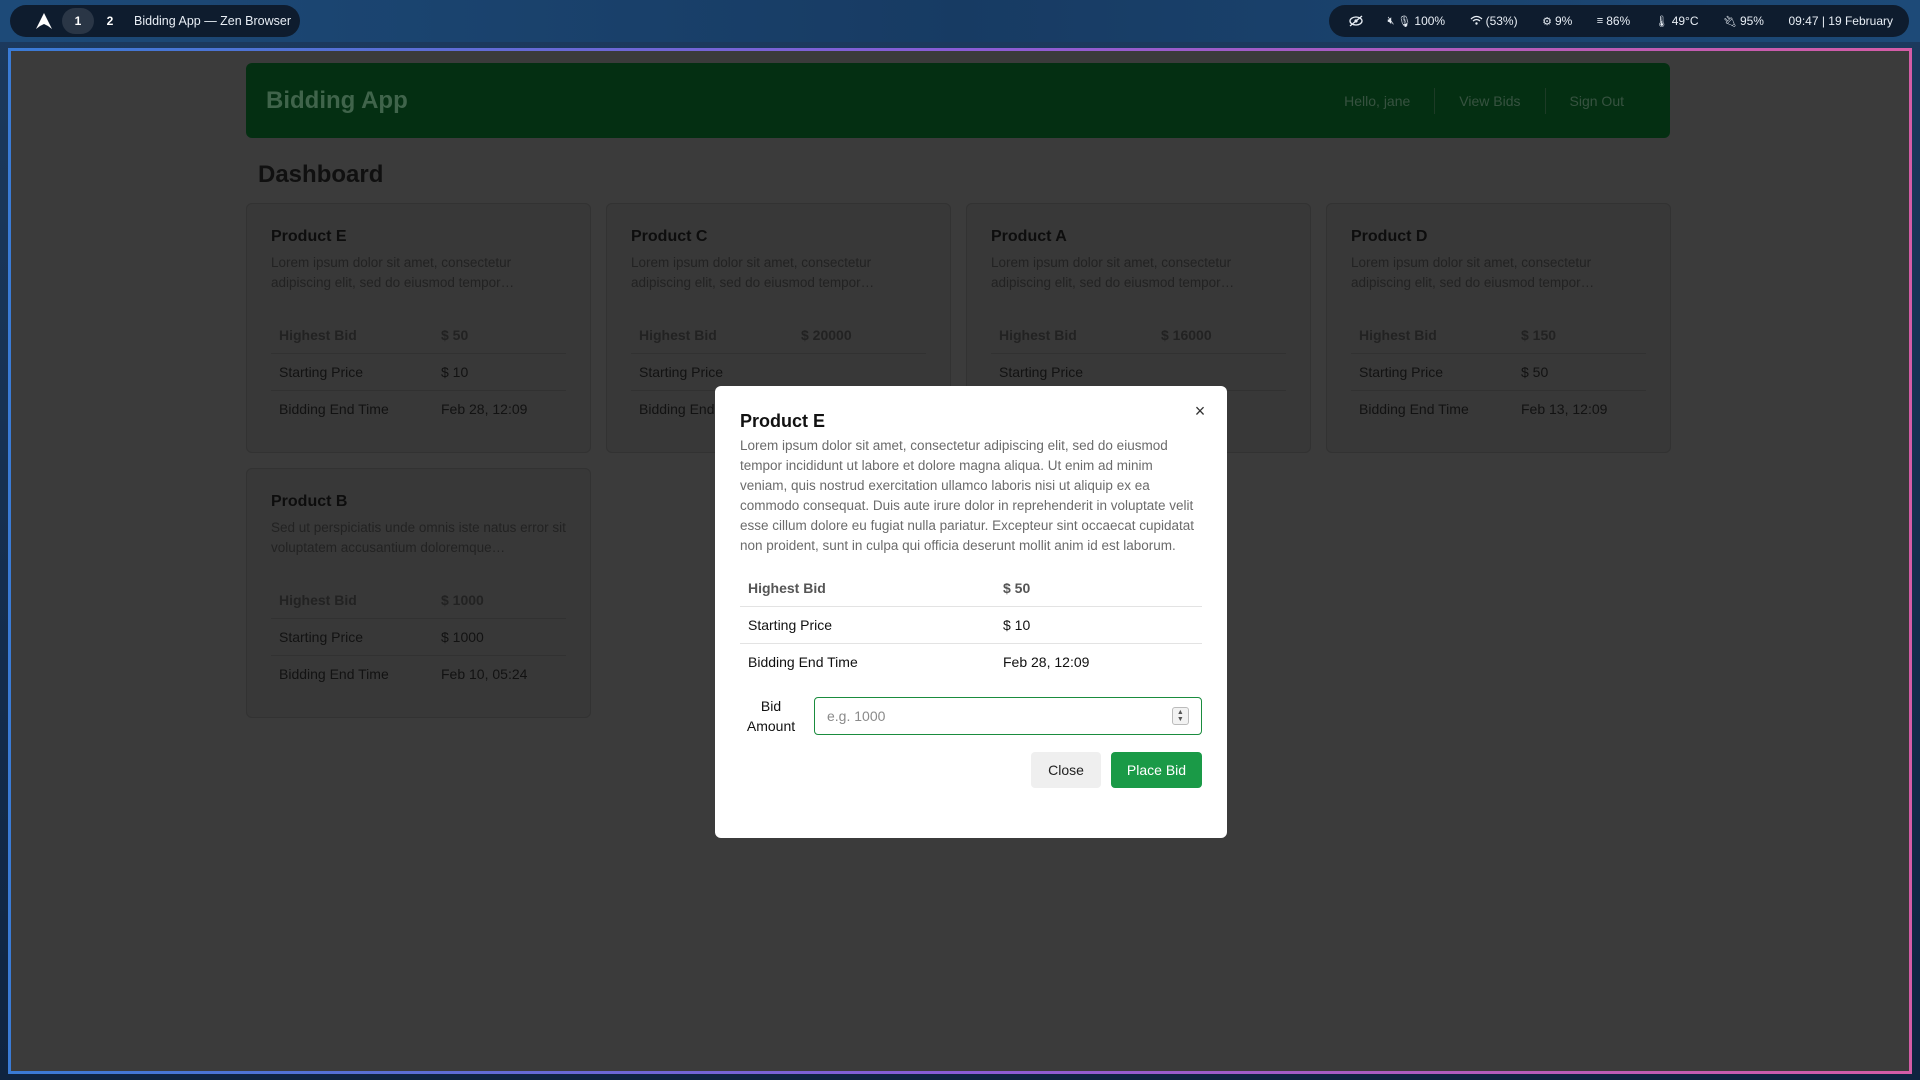  I want to click on thermometer-icon: 🌡︎, so click(1661, 21).